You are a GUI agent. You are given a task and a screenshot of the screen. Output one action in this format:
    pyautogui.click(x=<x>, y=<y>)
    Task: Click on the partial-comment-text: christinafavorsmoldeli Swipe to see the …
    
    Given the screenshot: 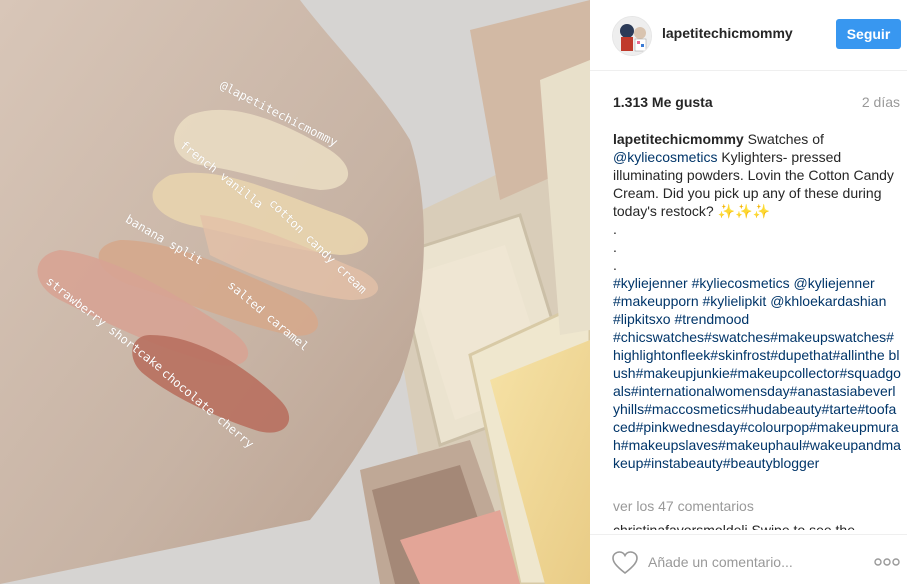 What is the action you would take?
    pyautogui.click(x=734, y=526)
    